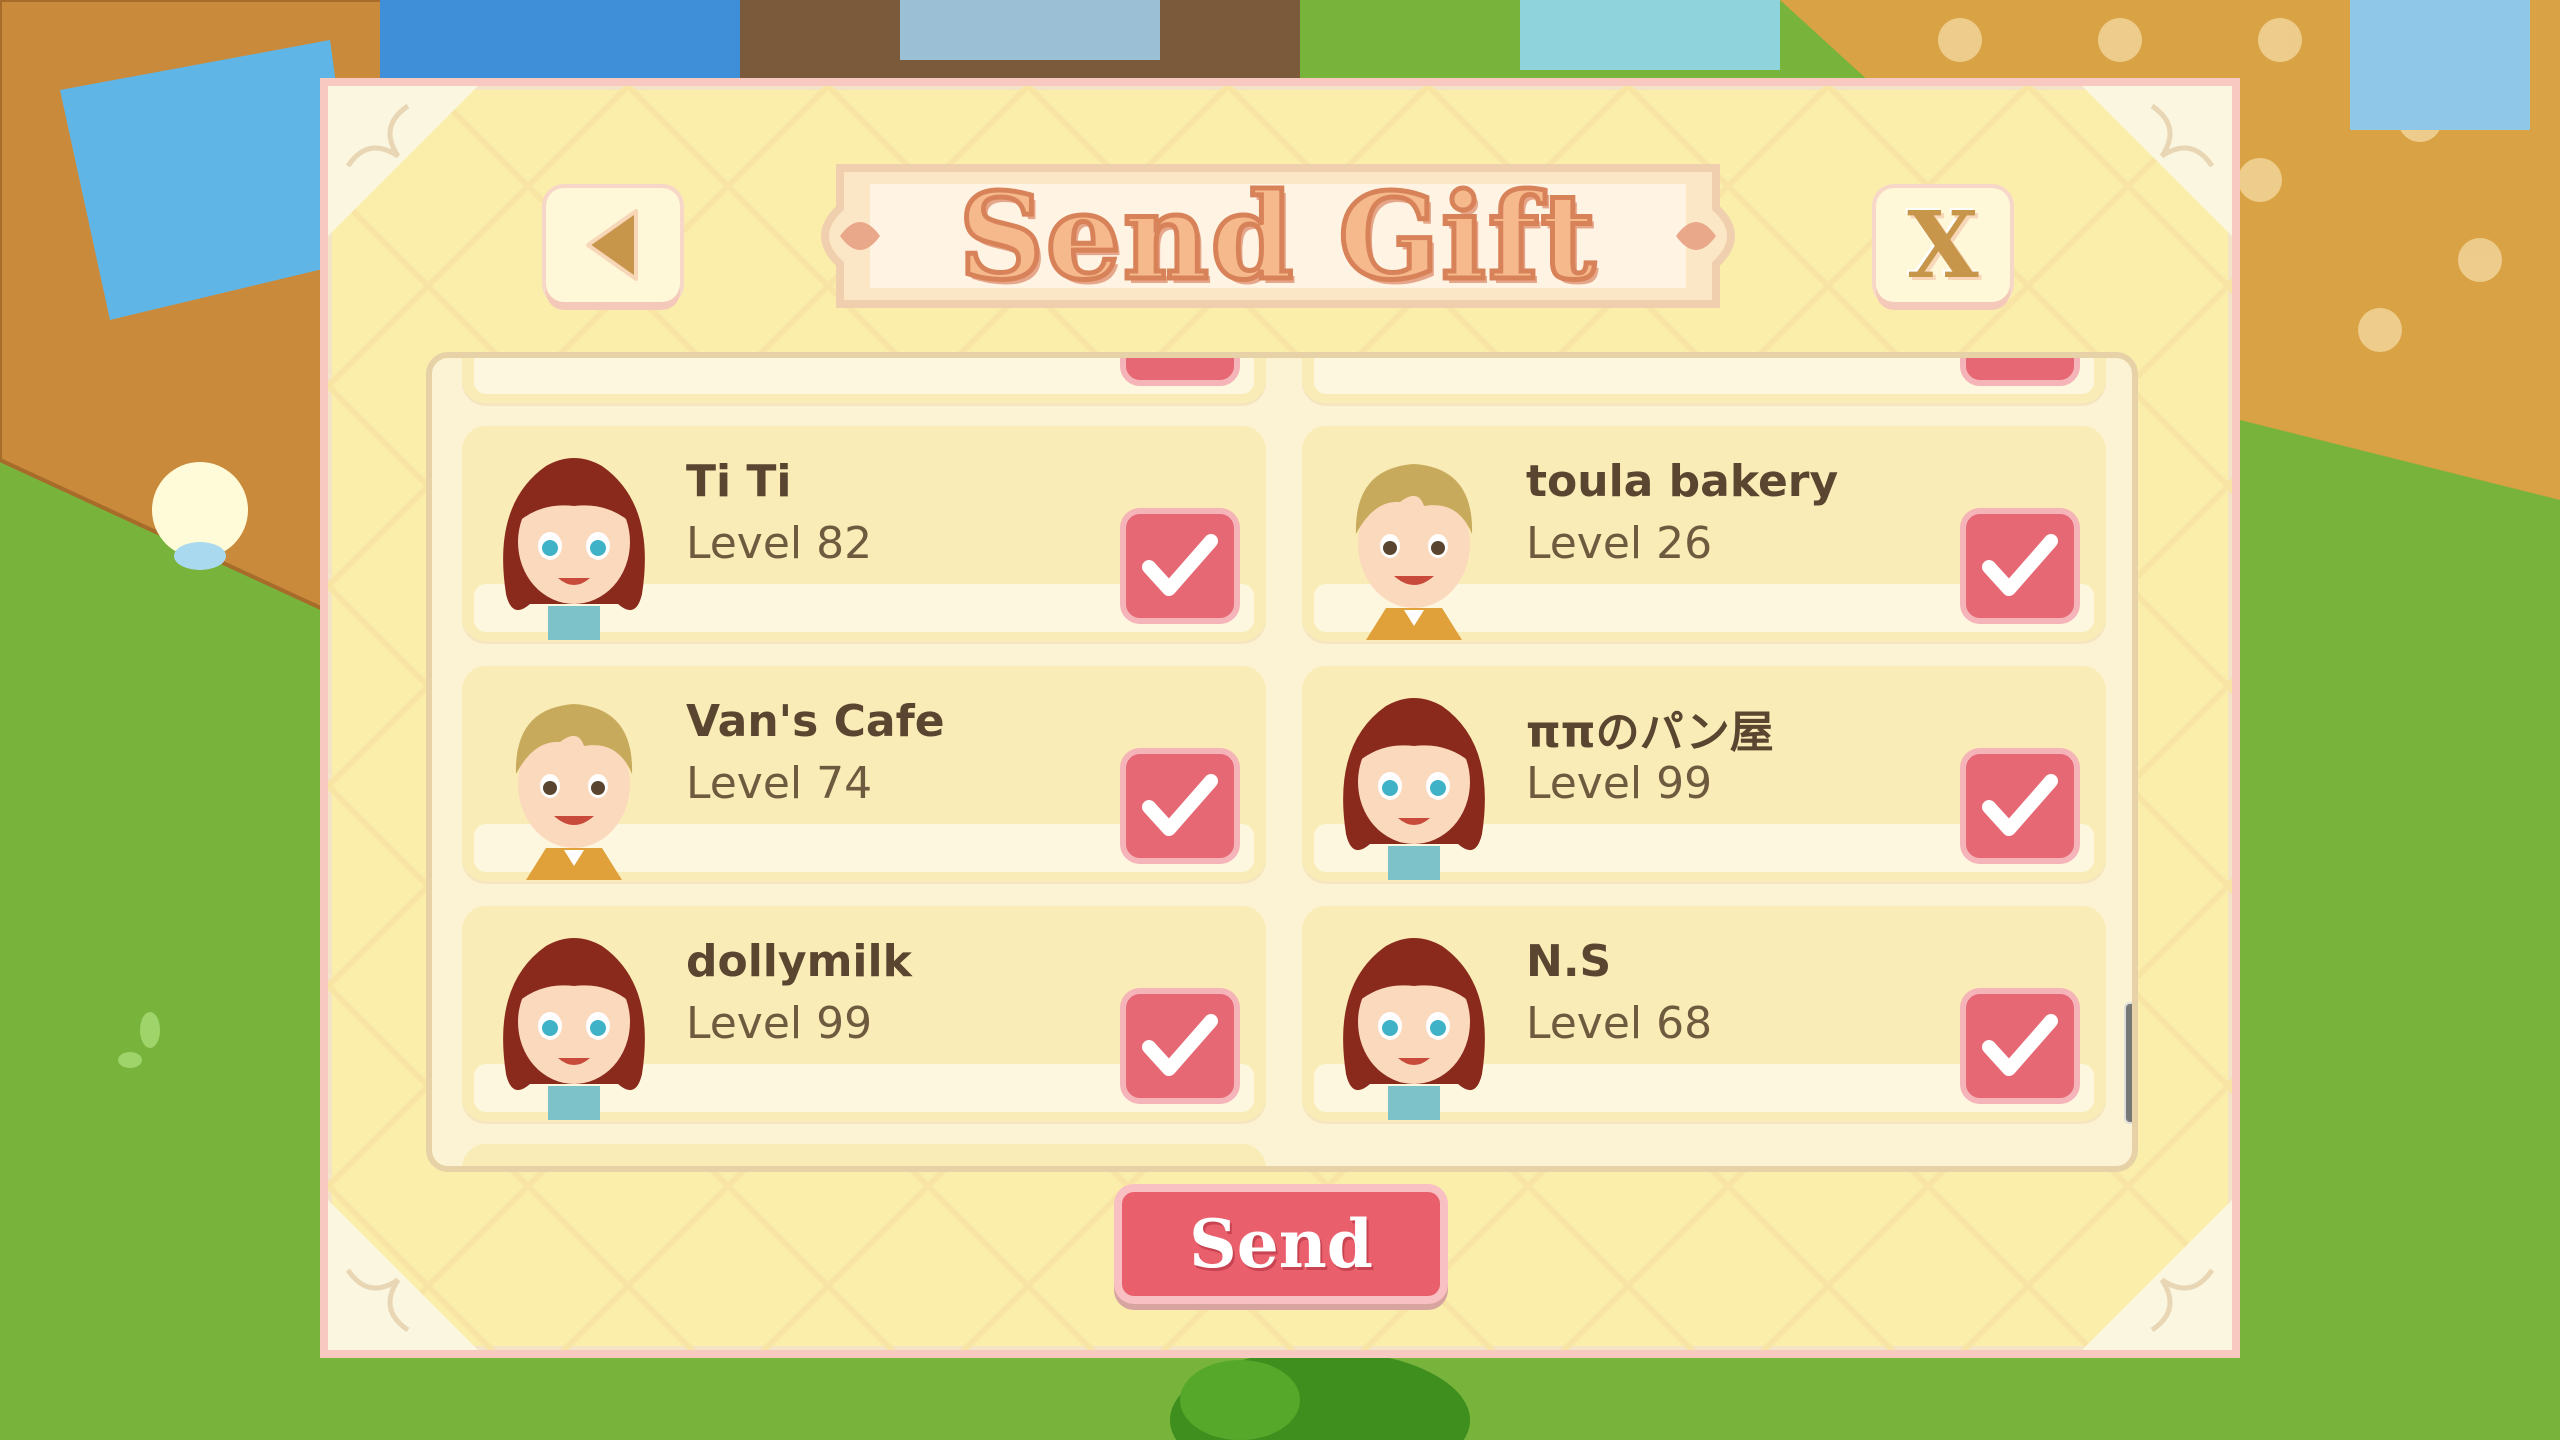  I want to click on title-banner: Send Gift, so click(1278, 236).